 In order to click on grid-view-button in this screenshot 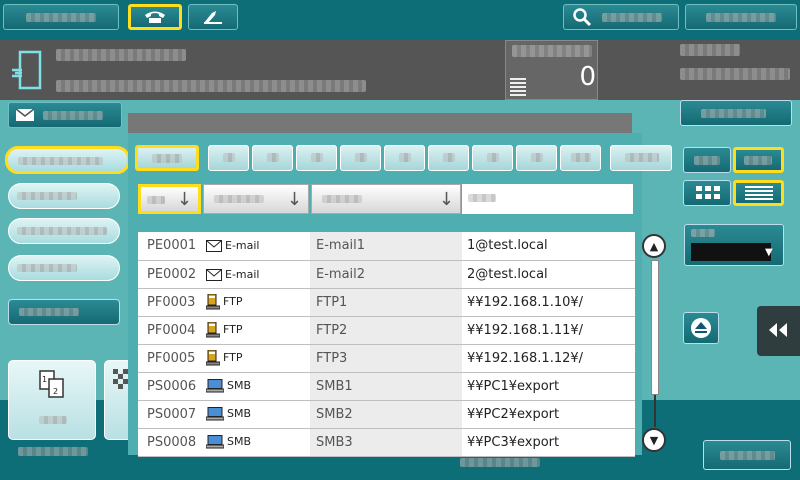, I will do `click(707, 193)`.